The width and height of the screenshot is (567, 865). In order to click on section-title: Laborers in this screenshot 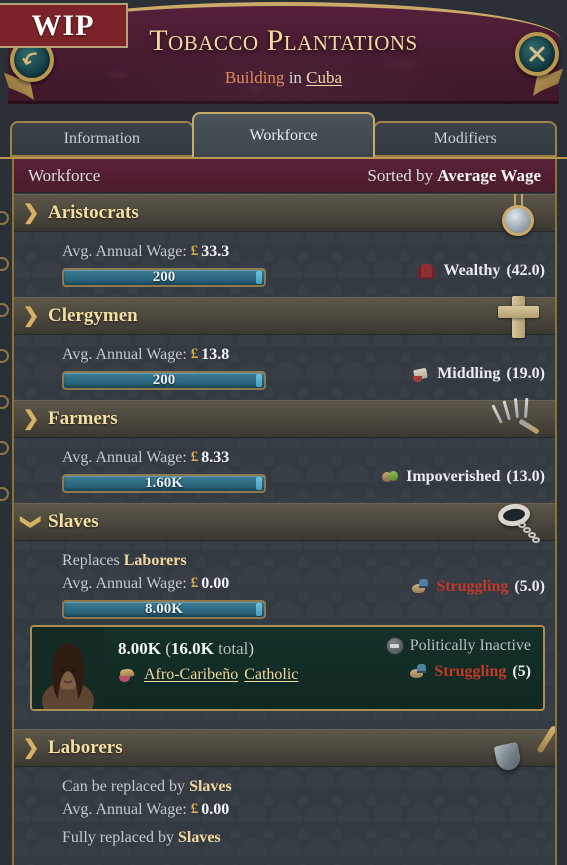, I will do `click(85, 747)`.